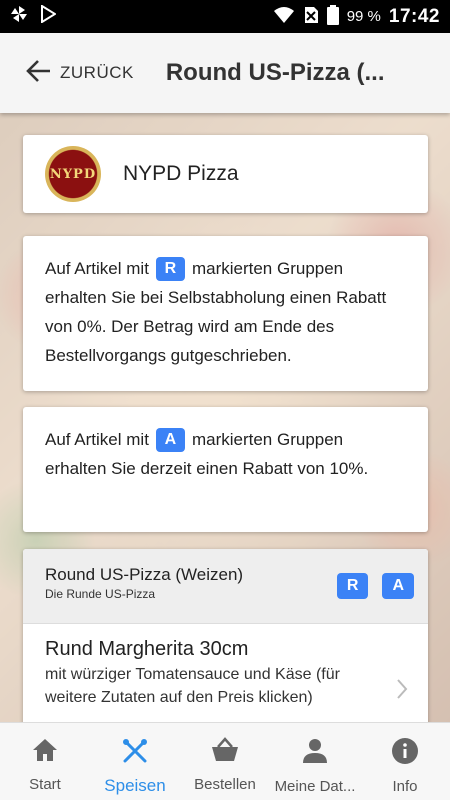 Image resolution: width=450 pixels, height=800 pixels. I want to click on play-store-icon, so click(48, 16).